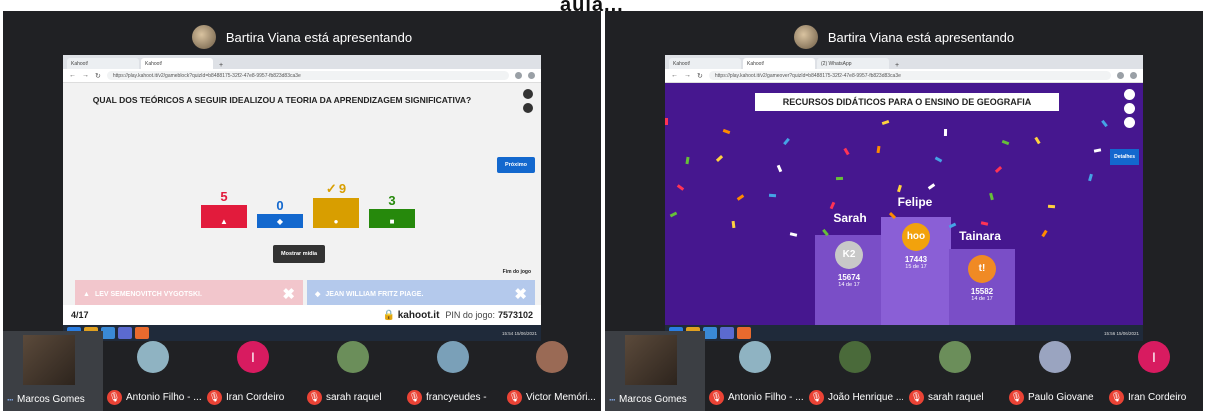 This screenshot has width=1206, height=411. Describe the element at coordinates (153, 357) in the screenshot. I see `participant-avatar` at that location.